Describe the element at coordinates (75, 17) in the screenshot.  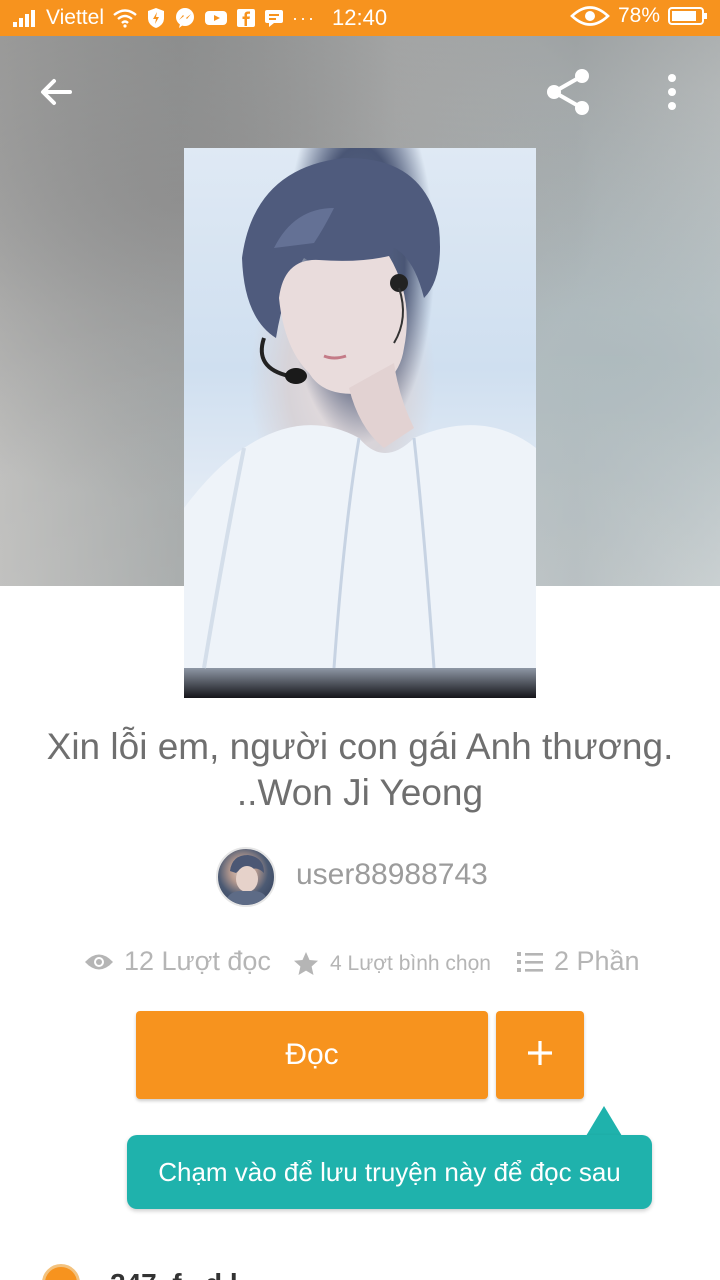
I see `carrier-name: Viettel` at that location.